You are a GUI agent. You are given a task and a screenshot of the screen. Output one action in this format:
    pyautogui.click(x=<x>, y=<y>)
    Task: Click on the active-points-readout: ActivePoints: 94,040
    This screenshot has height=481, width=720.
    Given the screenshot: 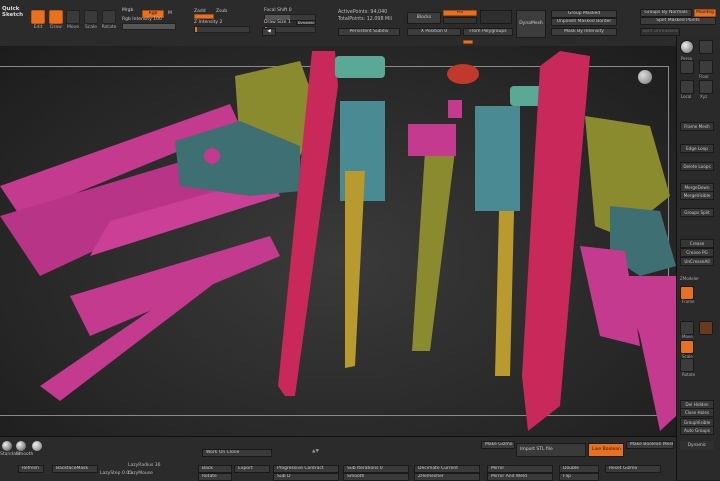 What is the action you would take?
    pyautogui.click(x=363, y=12)
    